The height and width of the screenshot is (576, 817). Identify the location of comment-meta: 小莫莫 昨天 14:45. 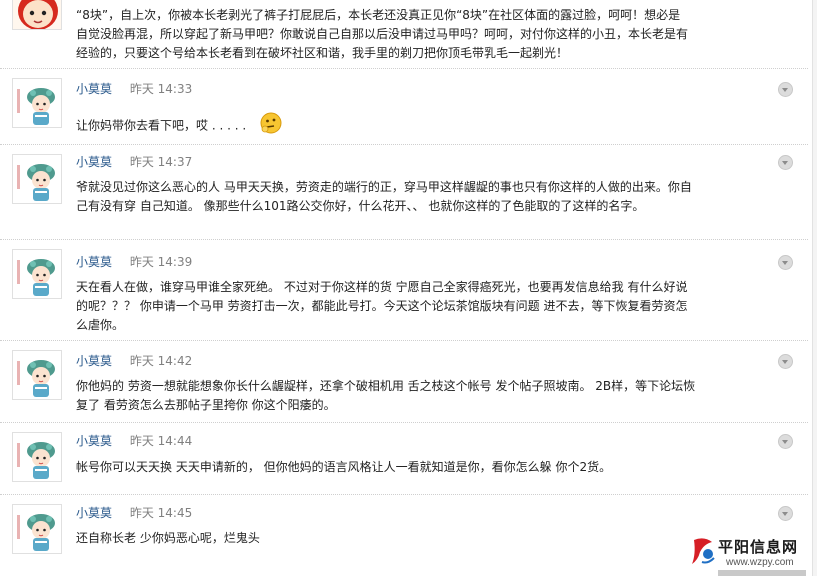
(134, 513).